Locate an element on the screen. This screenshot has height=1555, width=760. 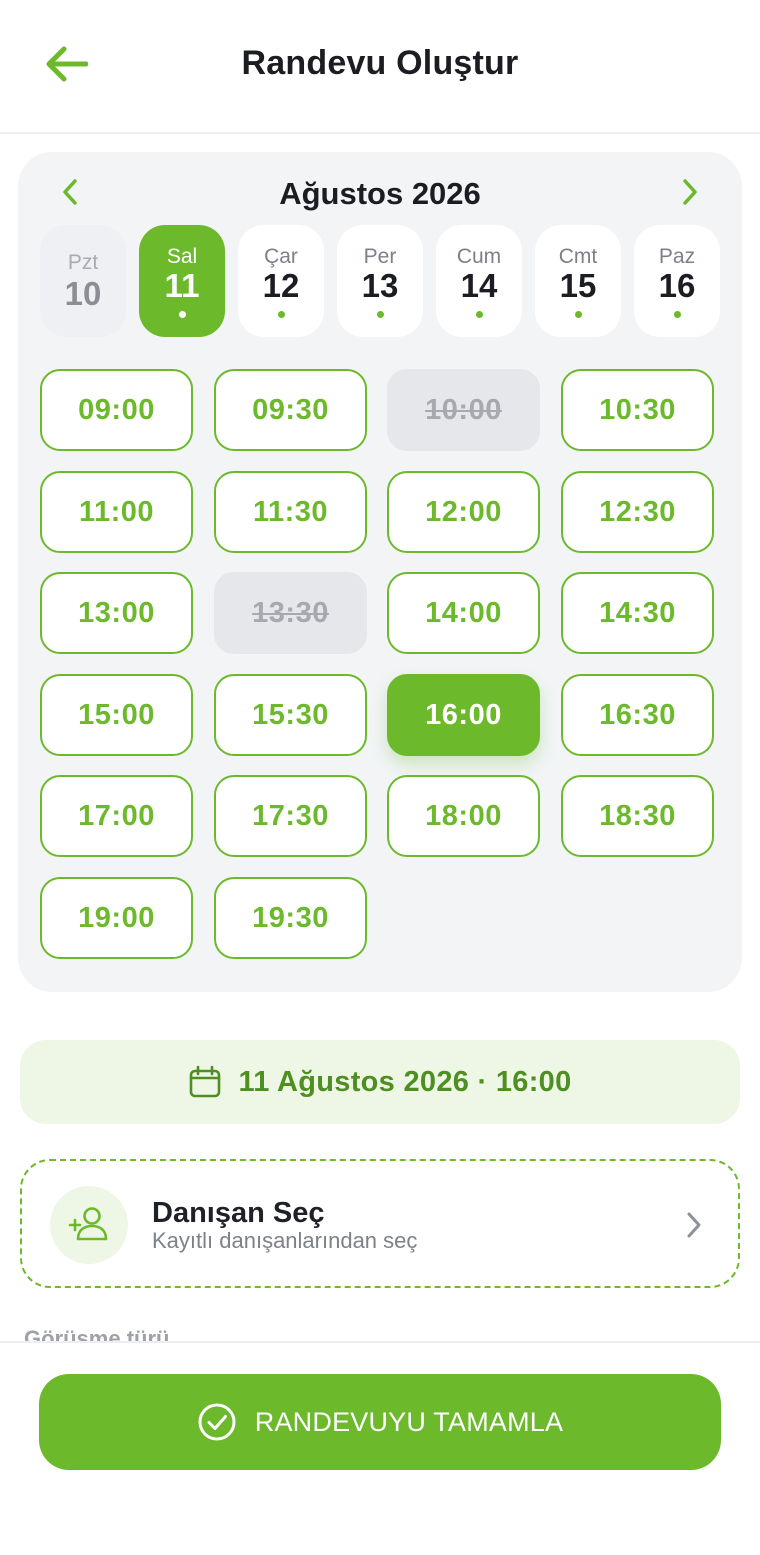
month-label: Ağustos 2026 is located at coordinates (380, 193).